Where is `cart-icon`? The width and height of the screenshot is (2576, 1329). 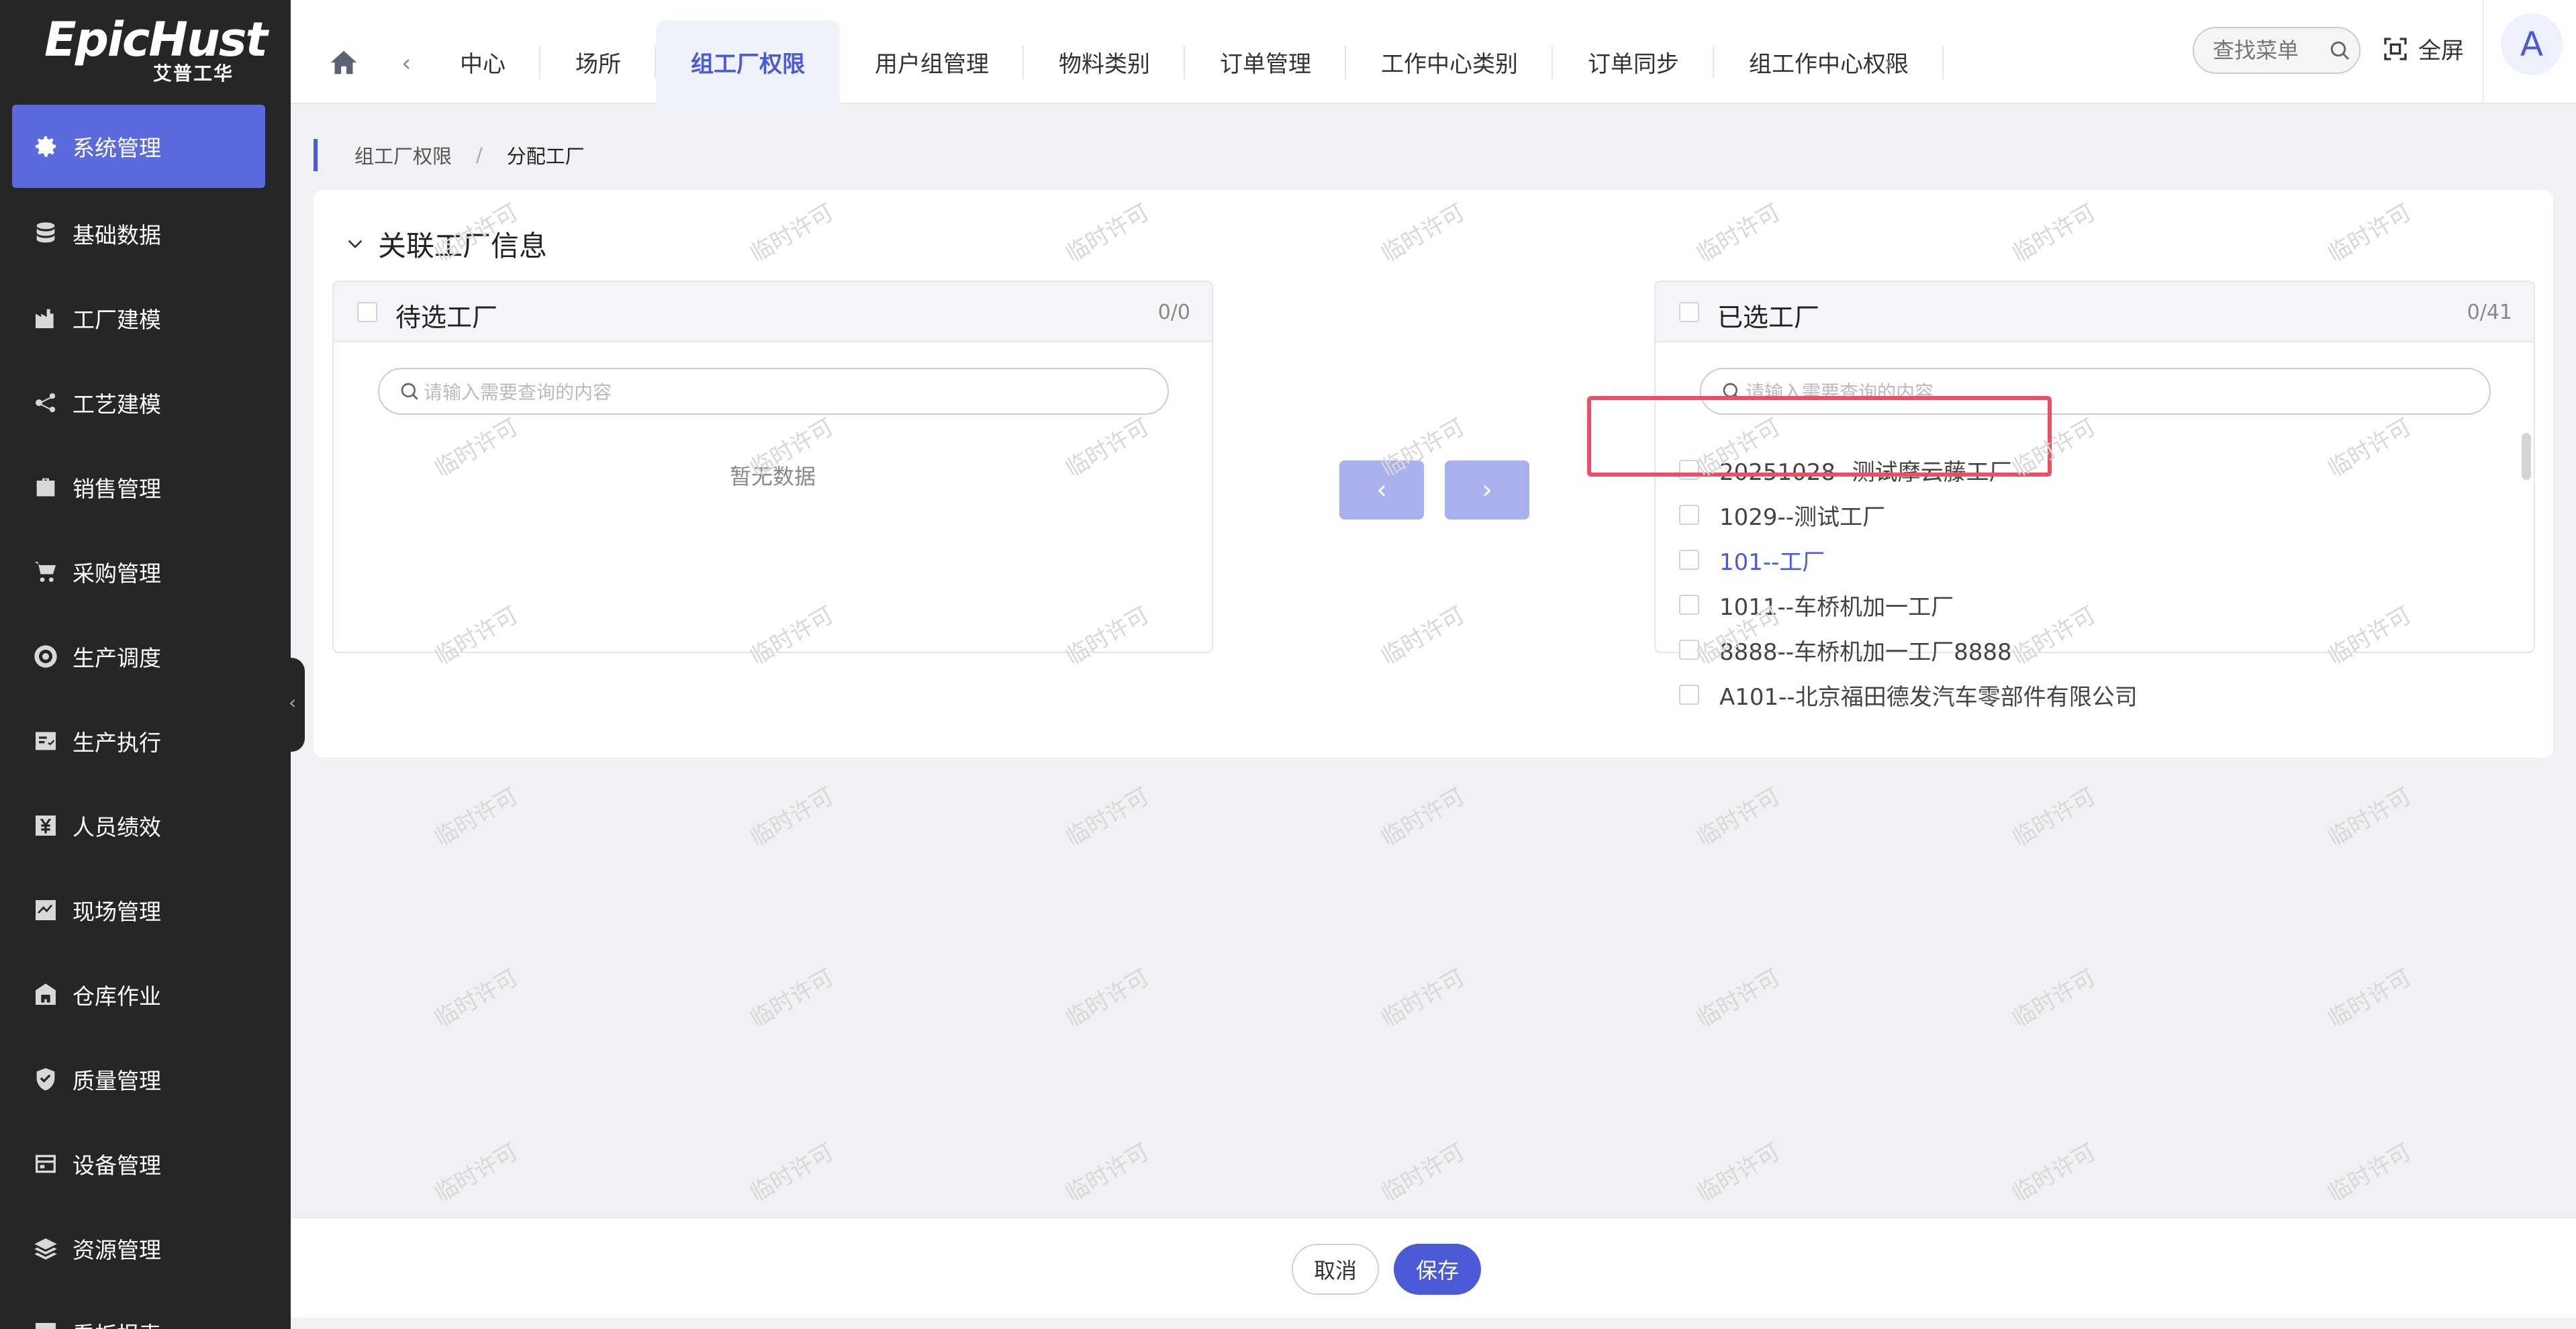 cart-icon is located at coordinates (45, 572).